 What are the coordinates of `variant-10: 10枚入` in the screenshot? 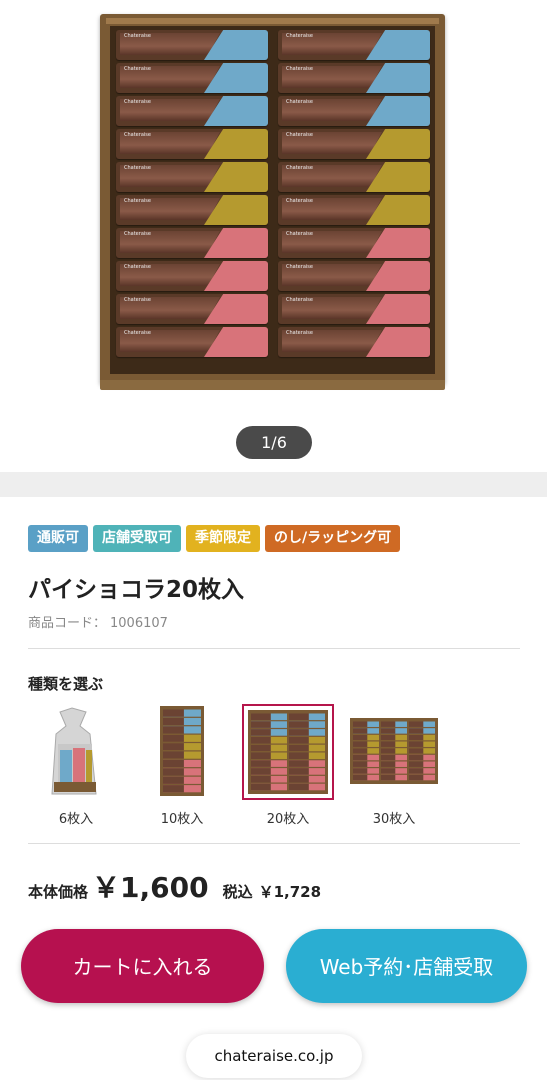 It's located at (182, 764).